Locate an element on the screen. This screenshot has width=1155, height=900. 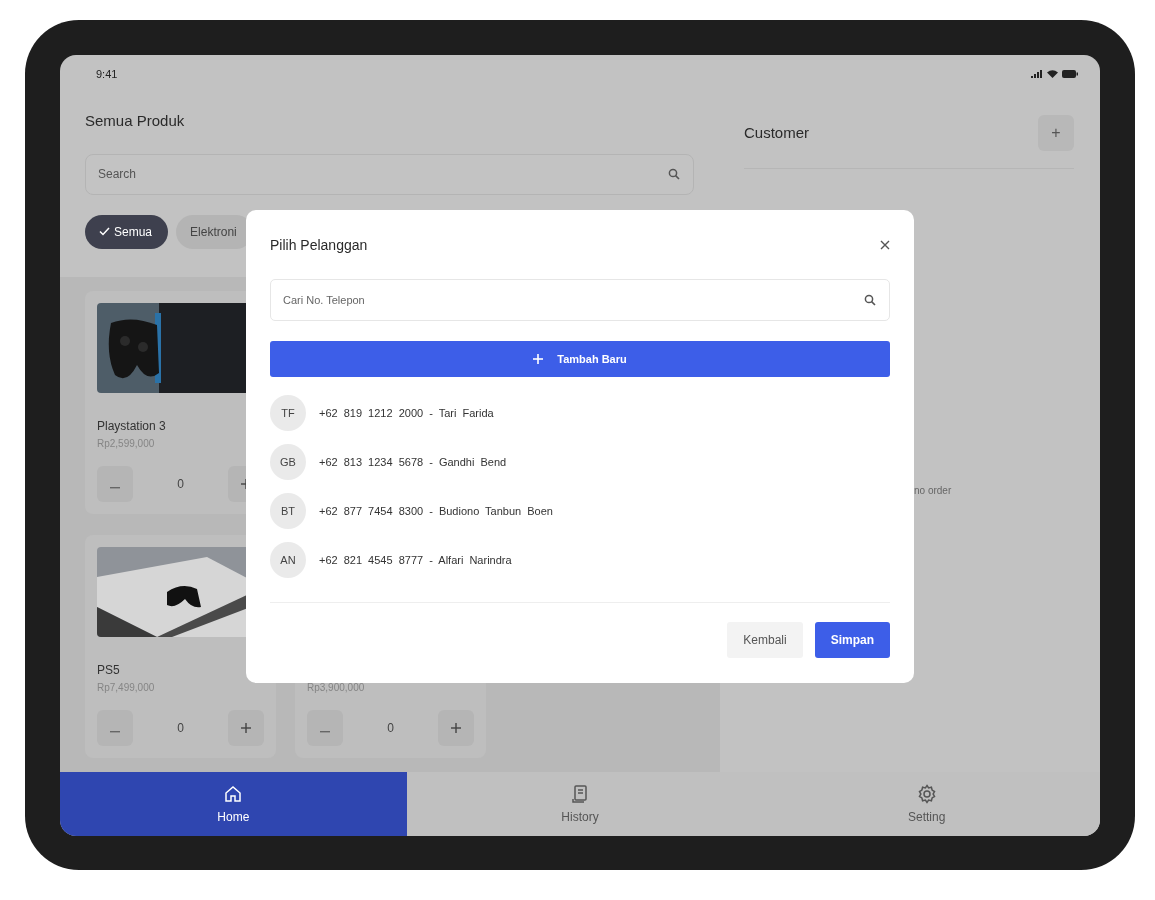
empty-state-text: no order is located at coordinates (933, 490).